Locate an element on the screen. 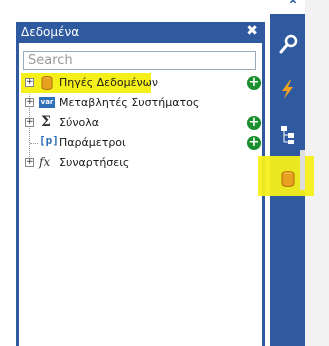  parameters-icon: [p] is located at coordinates (49, 140).